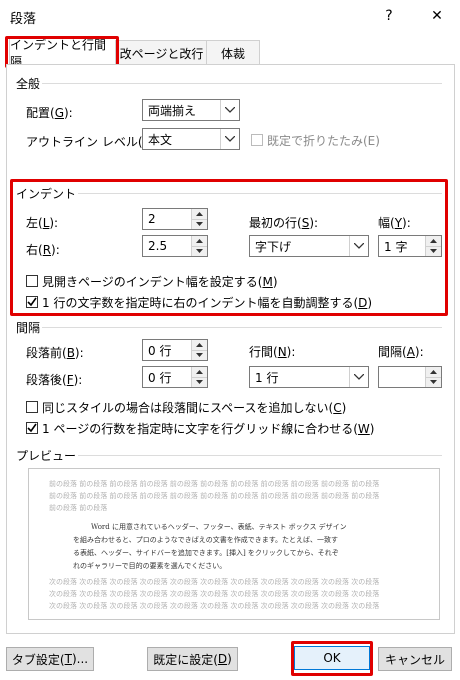  What do you see at coordinates (192, 659) in the screenshot?
I see `set-default-button: 既定に設定(D)` at bounding box center [192, 659].